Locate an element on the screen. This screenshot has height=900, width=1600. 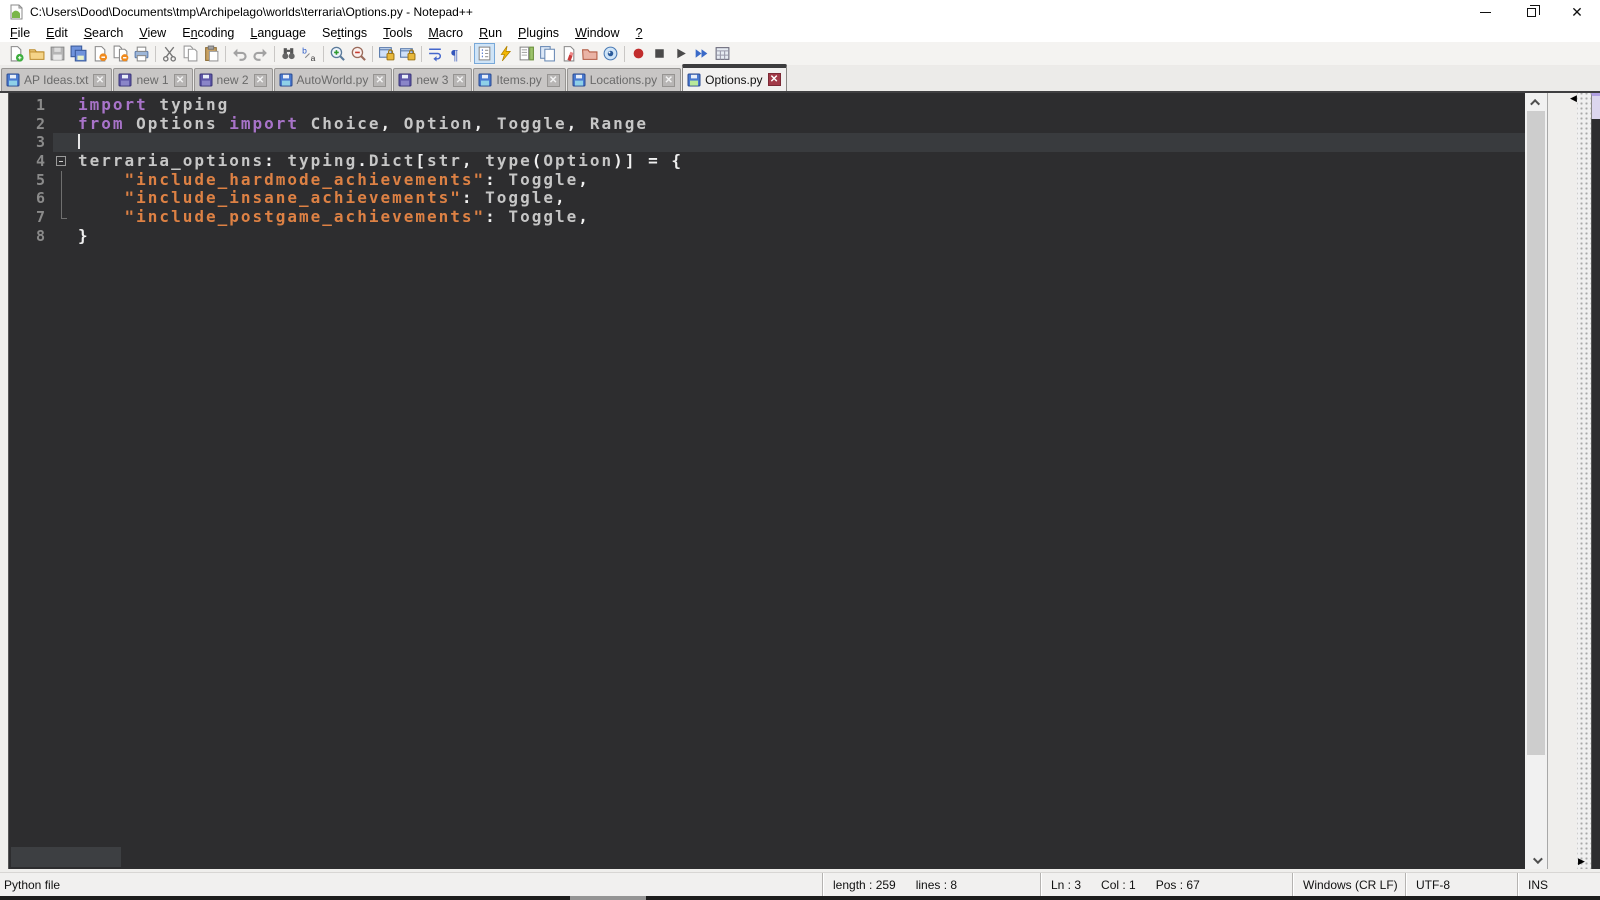
open-file-icon is located at coordinates (36, 53).